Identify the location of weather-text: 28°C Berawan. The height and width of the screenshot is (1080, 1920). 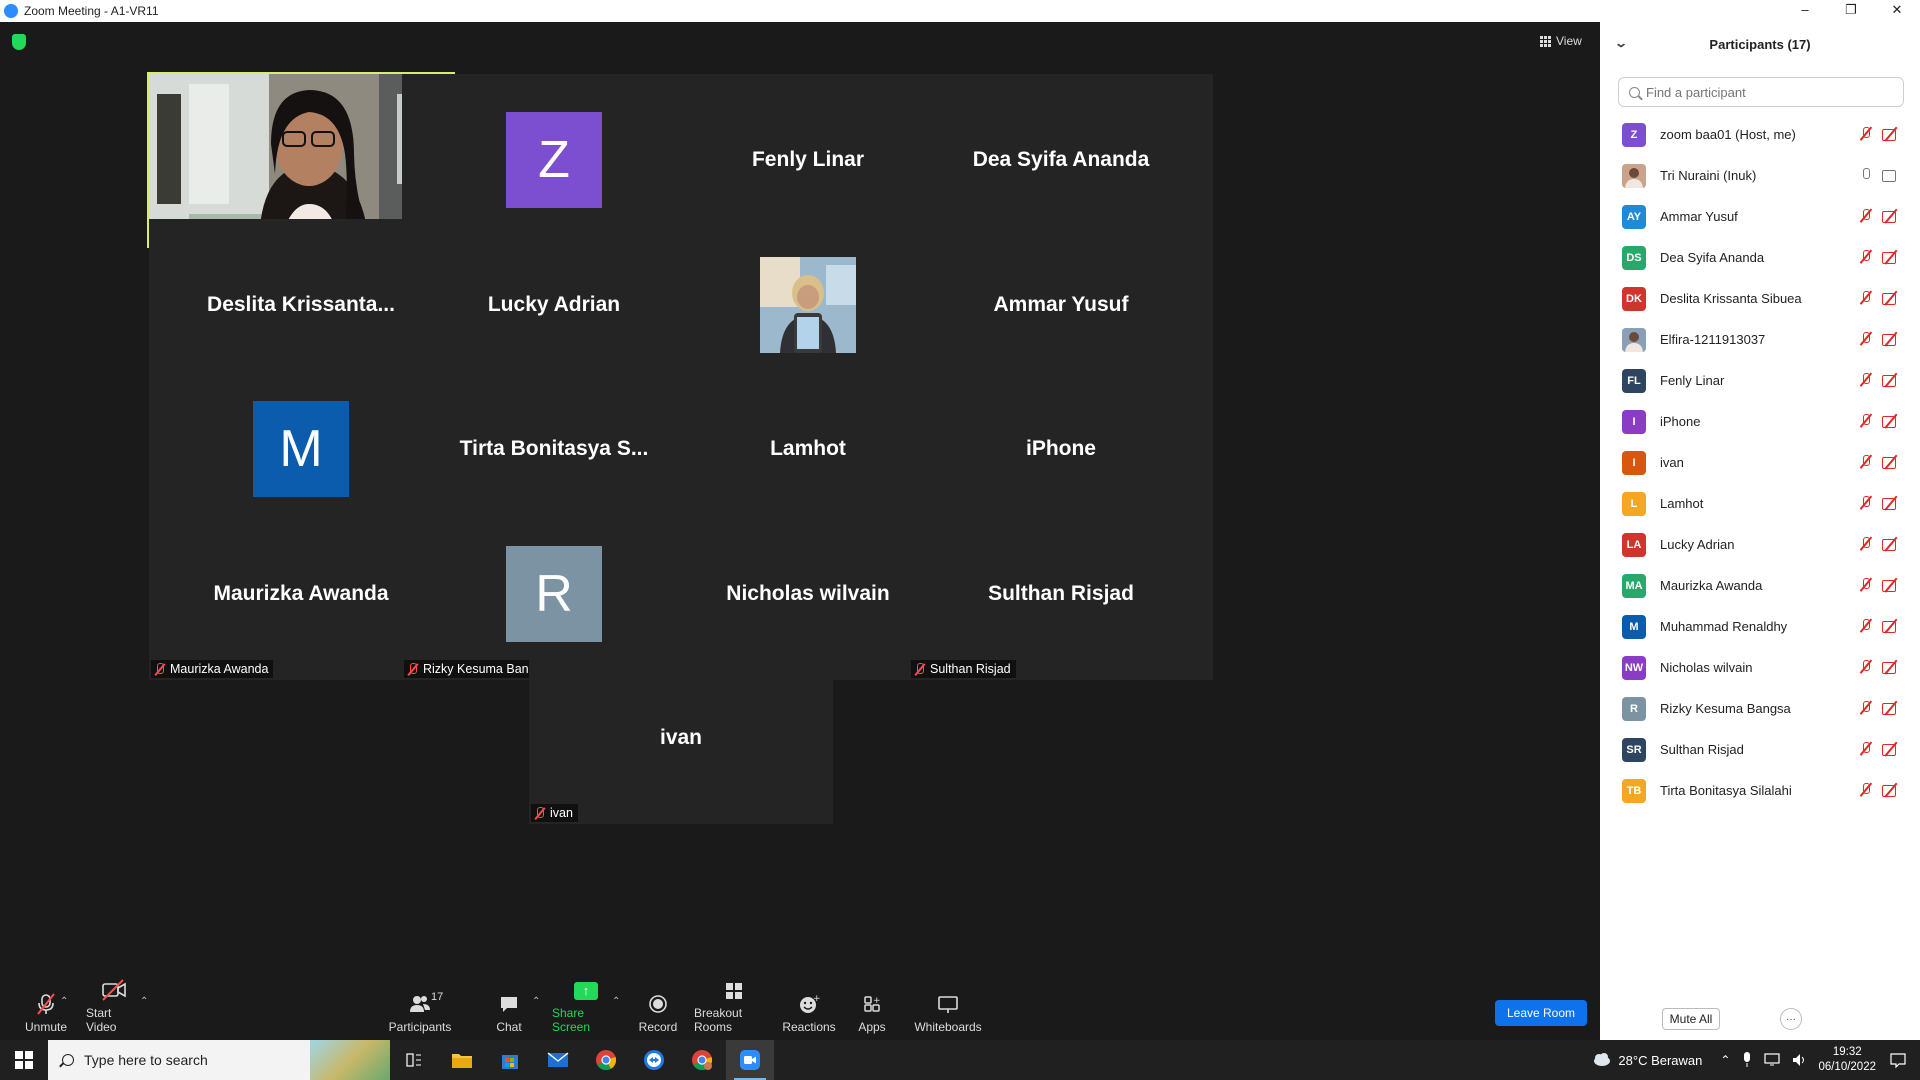
(1660, 1060).